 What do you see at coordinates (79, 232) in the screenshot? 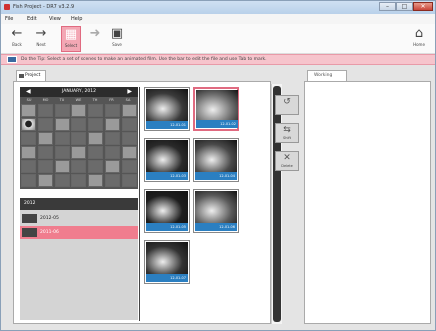
I see `list-item: 2011-06` at bounding box center [79, 232].